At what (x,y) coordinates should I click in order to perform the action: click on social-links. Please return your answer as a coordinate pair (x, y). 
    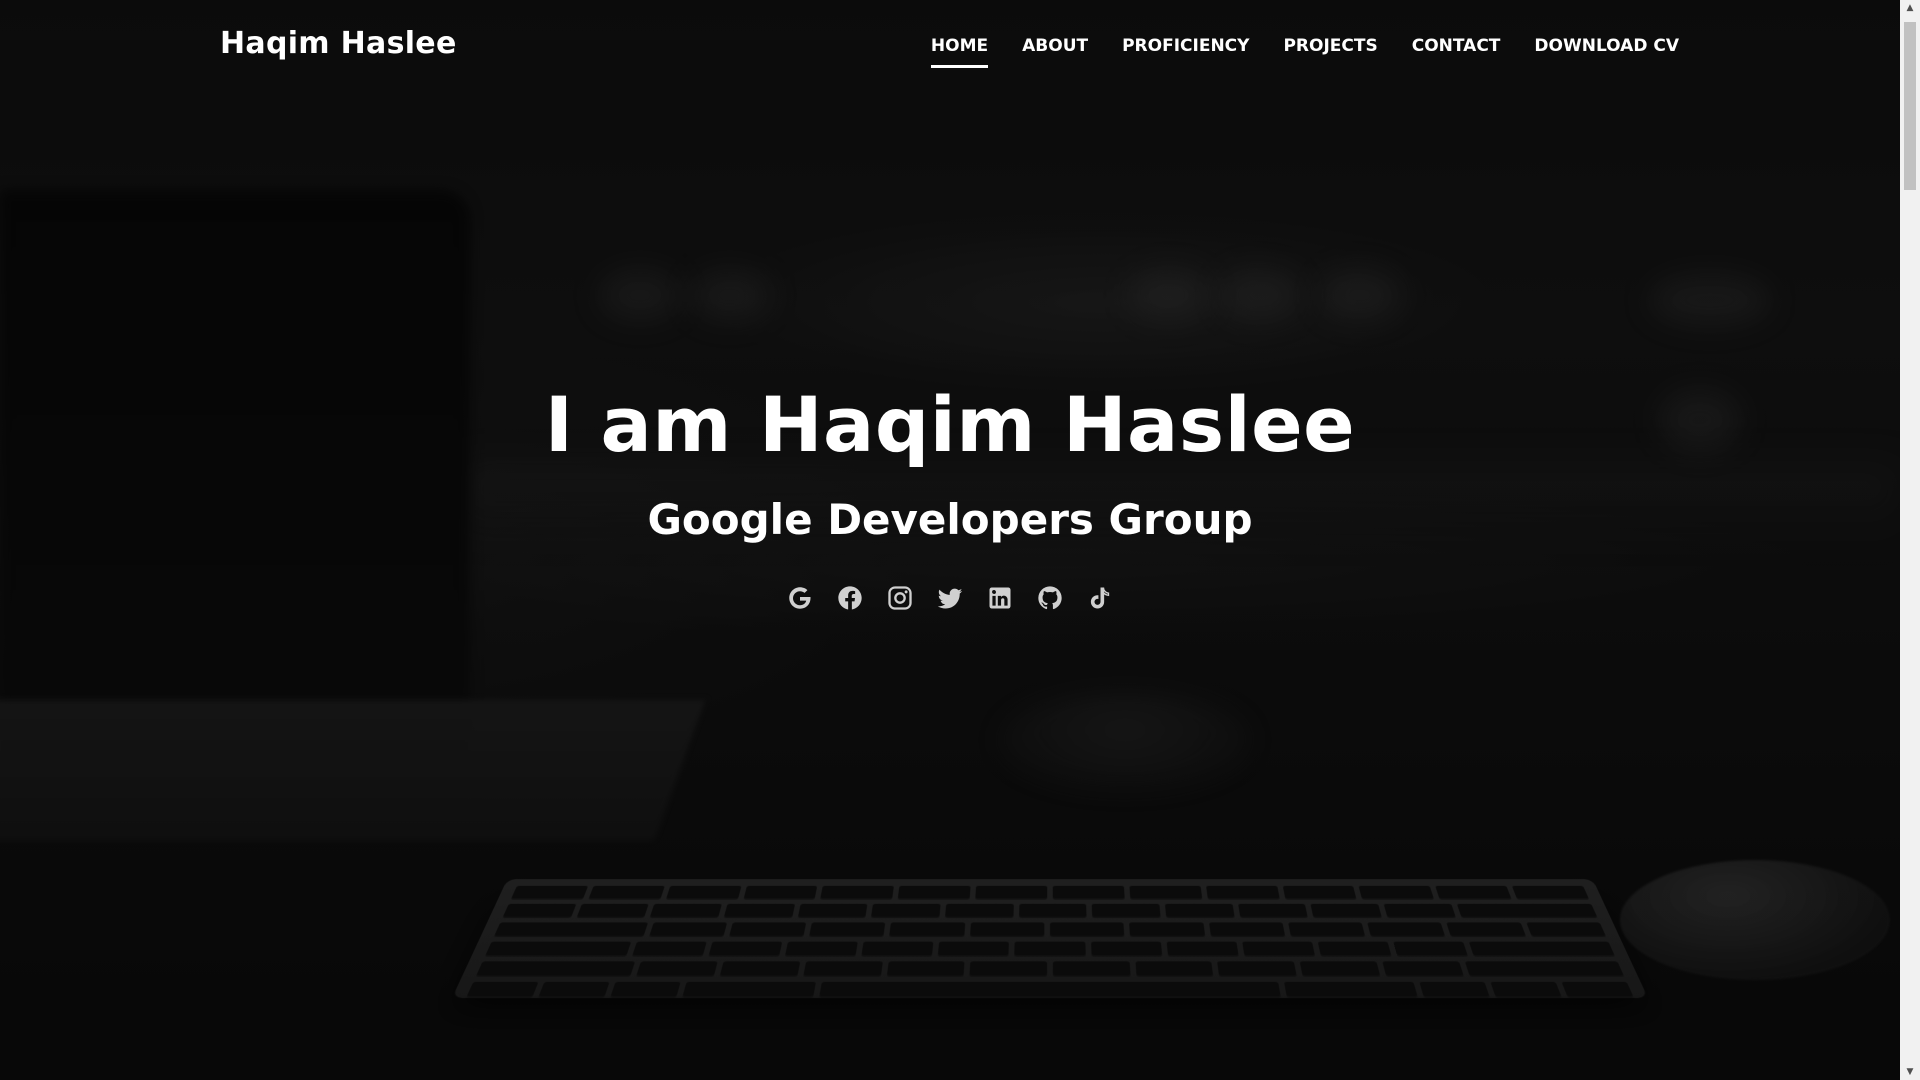
    Looking at the image, I should click on (950, 598).